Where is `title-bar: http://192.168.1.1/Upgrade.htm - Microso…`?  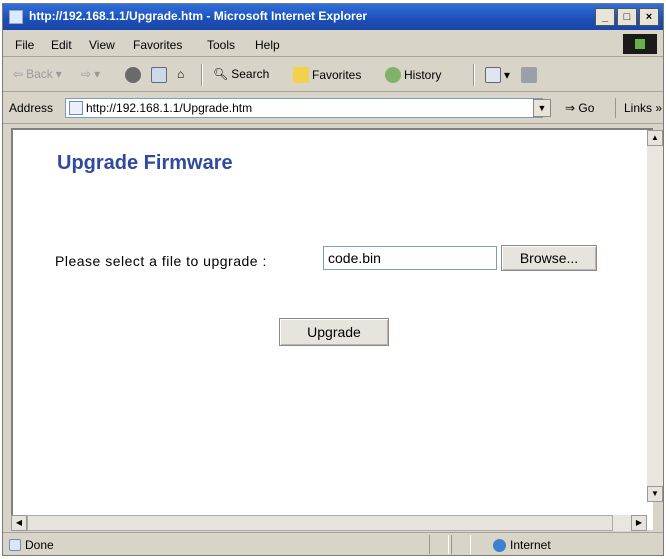 title-bar: http://192.168.1.1/Upgrade.htm - Microso… is located at coordinates (333, 17).